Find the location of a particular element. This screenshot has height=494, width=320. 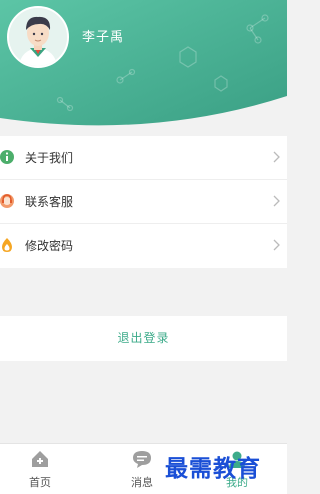

tab-label: 消息 is located at coordinates (142, 482).